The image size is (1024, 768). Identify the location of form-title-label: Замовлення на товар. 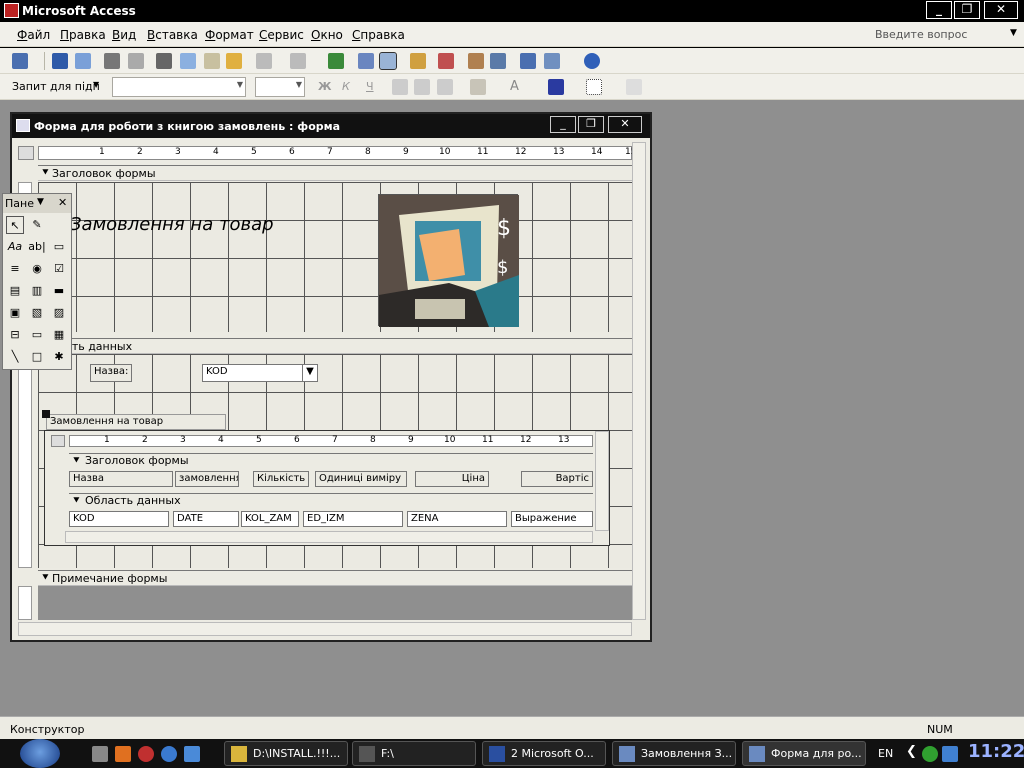
(172, 224).